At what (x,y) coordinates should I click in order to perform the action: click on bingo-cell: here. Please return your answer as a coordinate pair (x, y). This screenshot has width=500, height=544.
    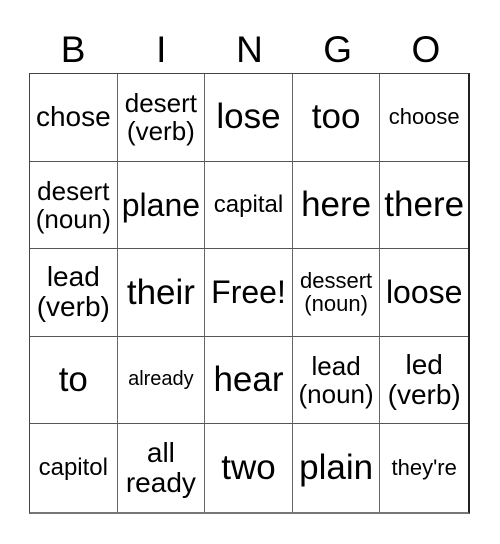
    Looking at the image, I should click on (336, 205).